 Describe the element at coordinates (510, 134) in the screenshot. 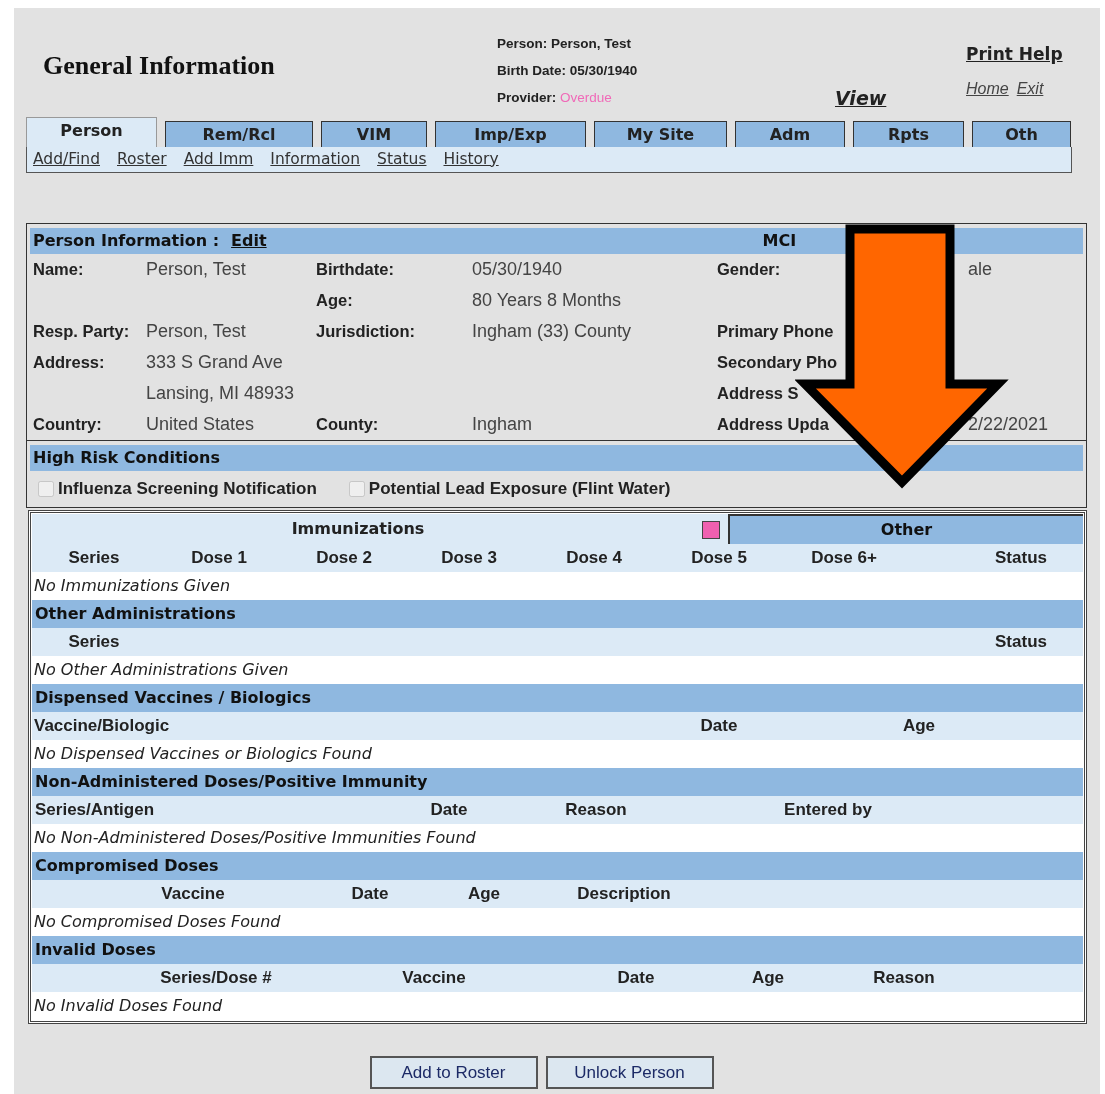

I see `tab: Imp/Exp` at that location.